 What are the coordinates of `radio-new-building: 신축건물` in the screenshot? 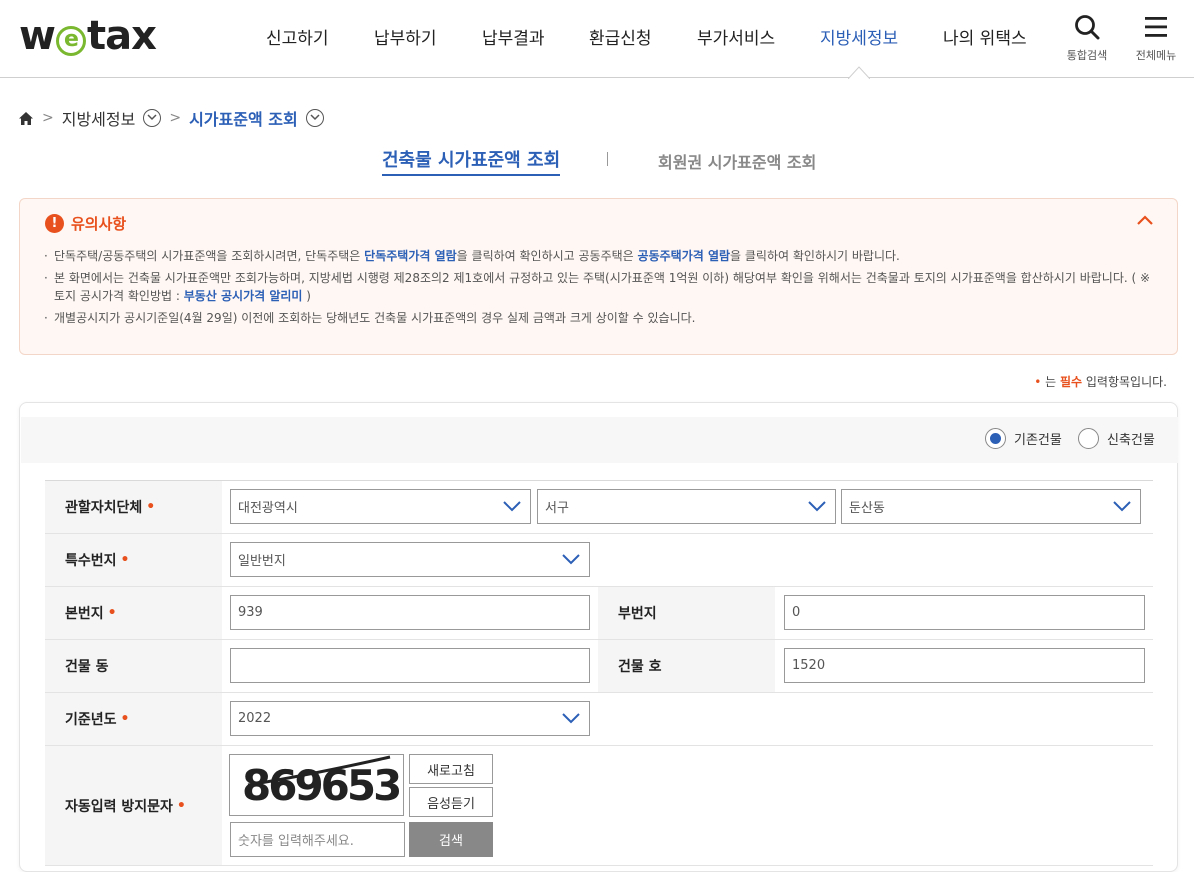 It's located at (1116, 438).